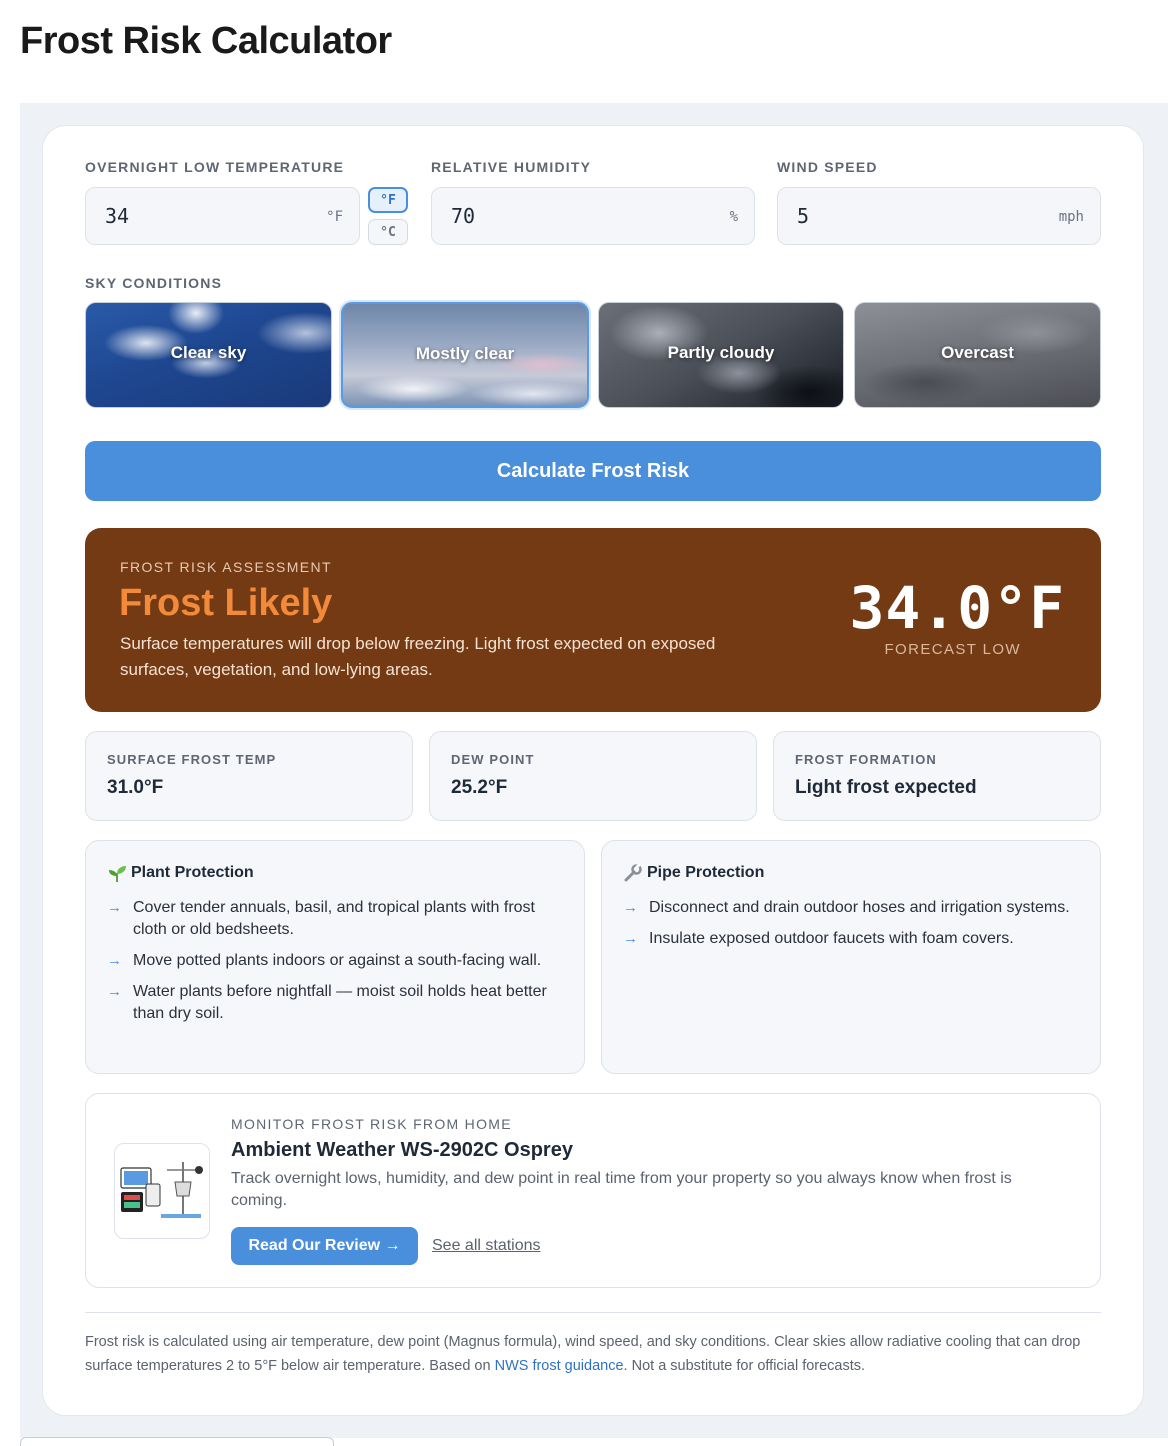 This screenshot has height=1446, width=1168. Describe the element at coordinates (222, 216) in the screenshot. I see `temperature-input: 34 °F` at that location.